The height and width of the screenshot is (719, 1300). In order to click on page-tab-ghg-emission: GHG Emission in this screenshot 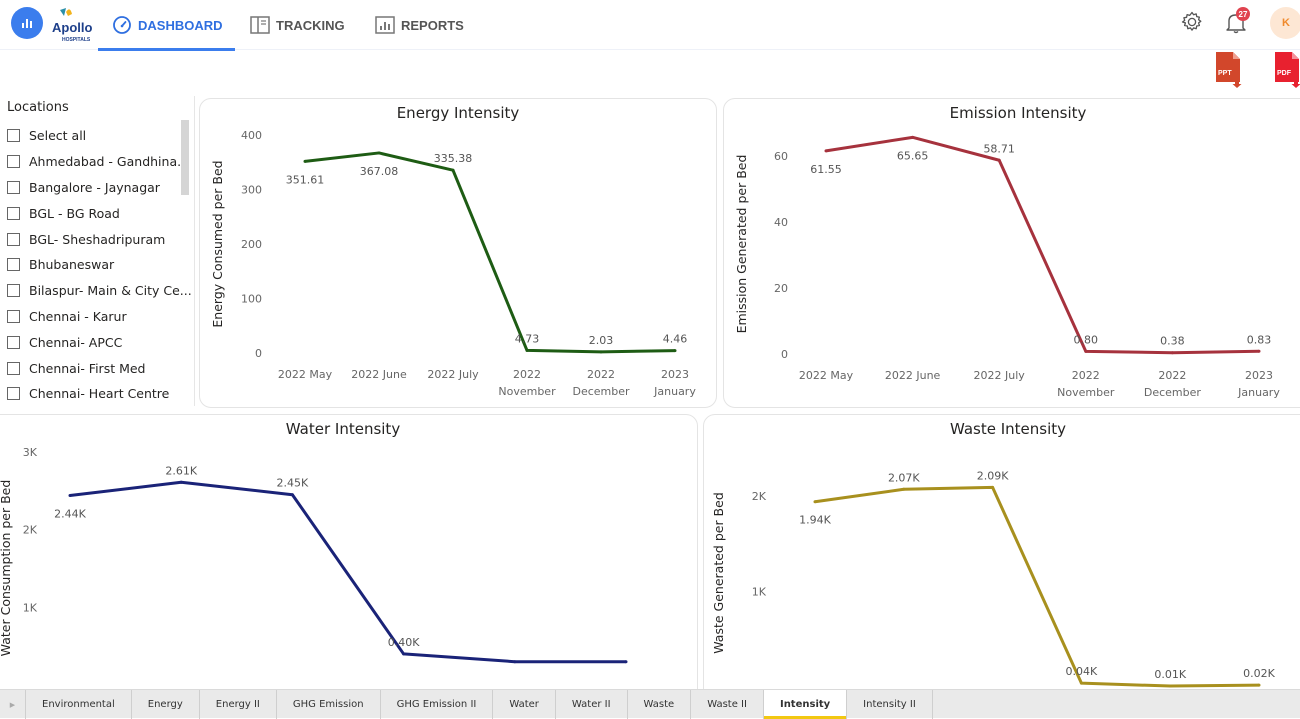, I will do `click(329, 704)`.